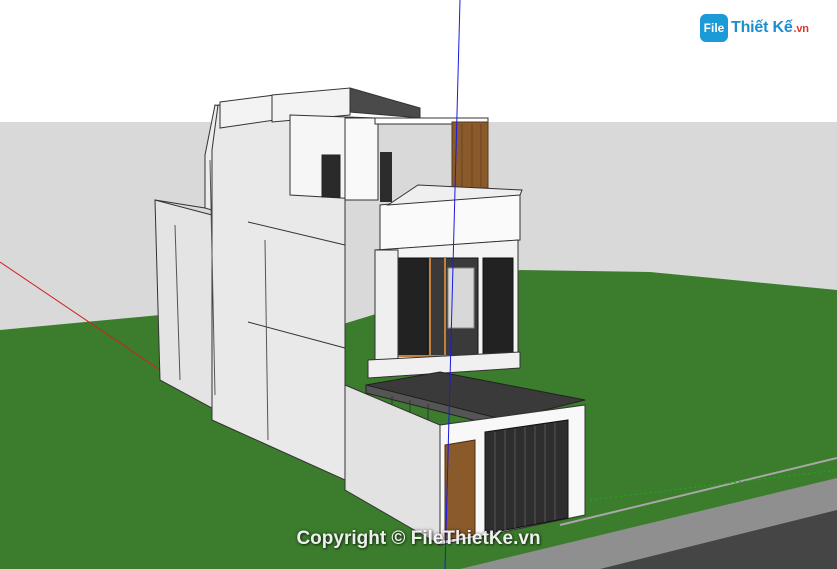 The width and height of the screenshot is (837, 569). I want to click on logo-text: Thiết Kế.vn, so click(770, 28).